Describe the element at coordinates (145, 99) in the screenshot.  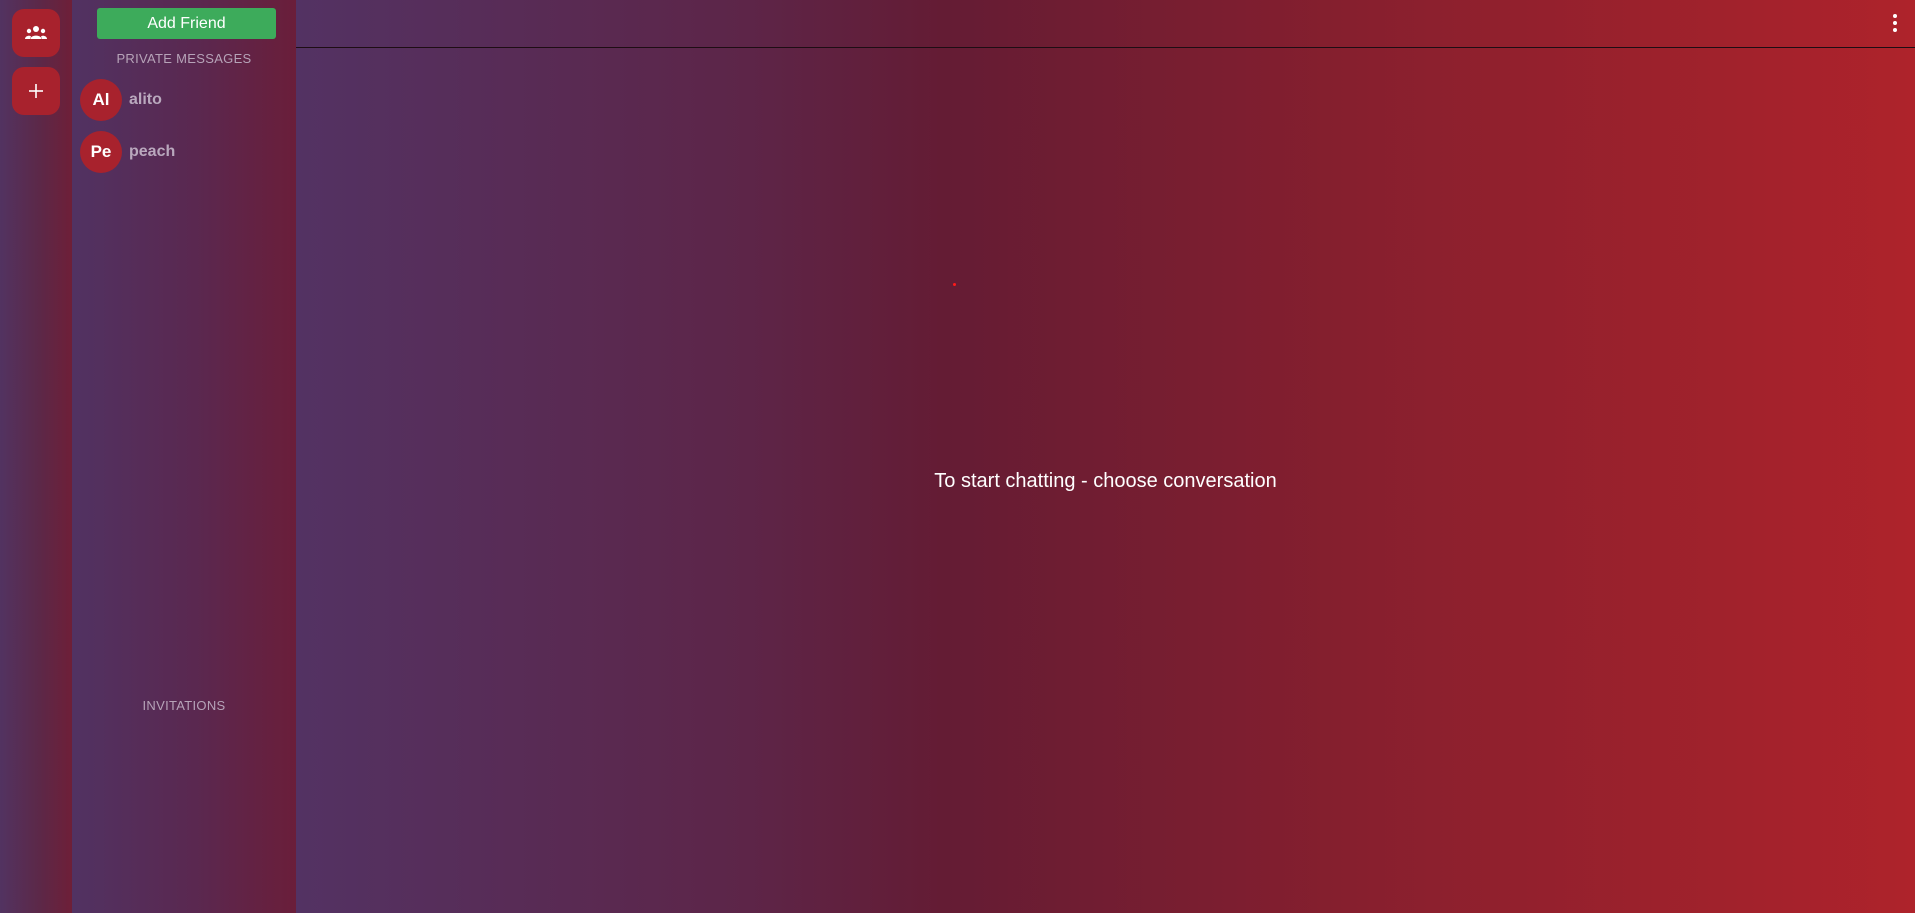
I see `conversation-name: alito` at that location.